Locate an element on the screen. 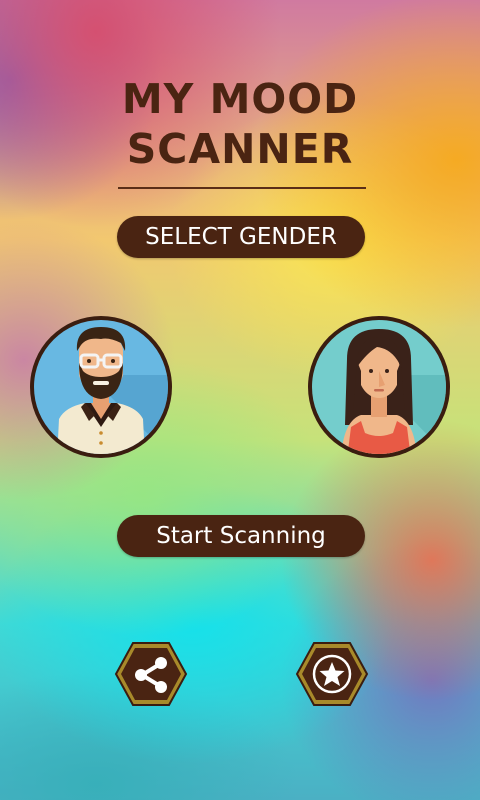 The height and width of the screenshot is (800, 480). app-title-line1: MY MOOD is located at coordinates (240, 99).